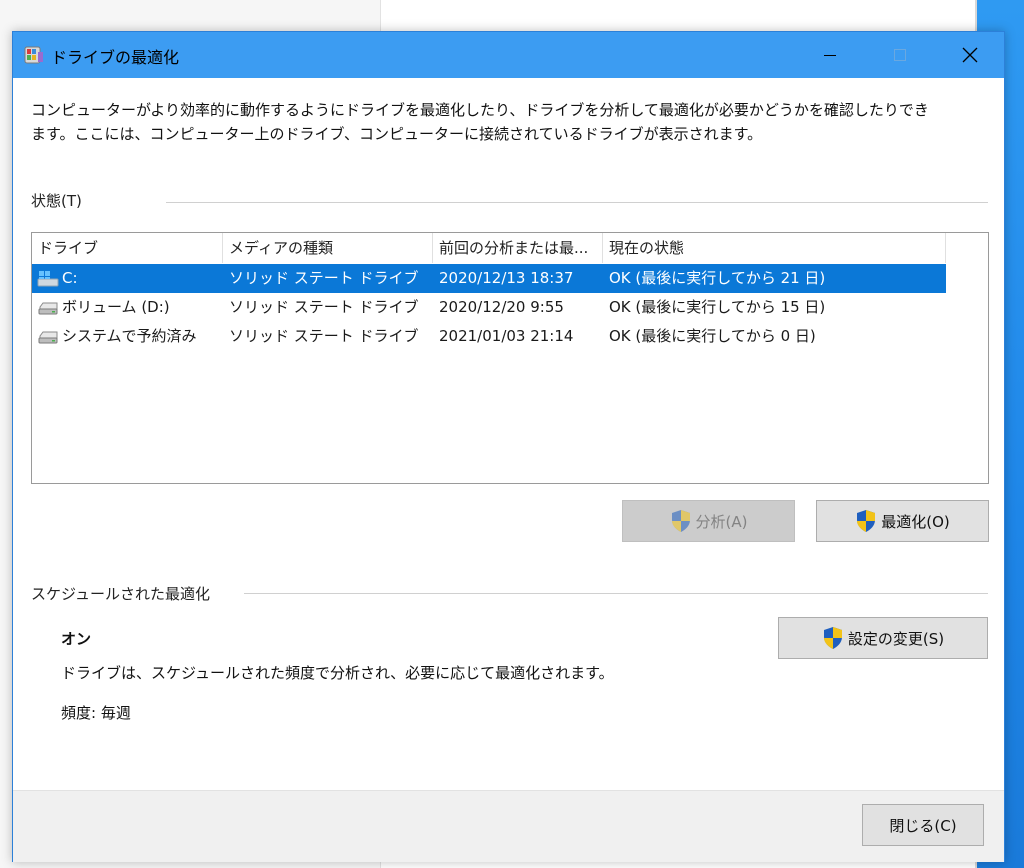 The image size is (1024, 868). I want to click on schedule-detail: ドライブは、スケジュールされた頻度で分析され、必要に応じて最適化されます。, so click(337, 673).